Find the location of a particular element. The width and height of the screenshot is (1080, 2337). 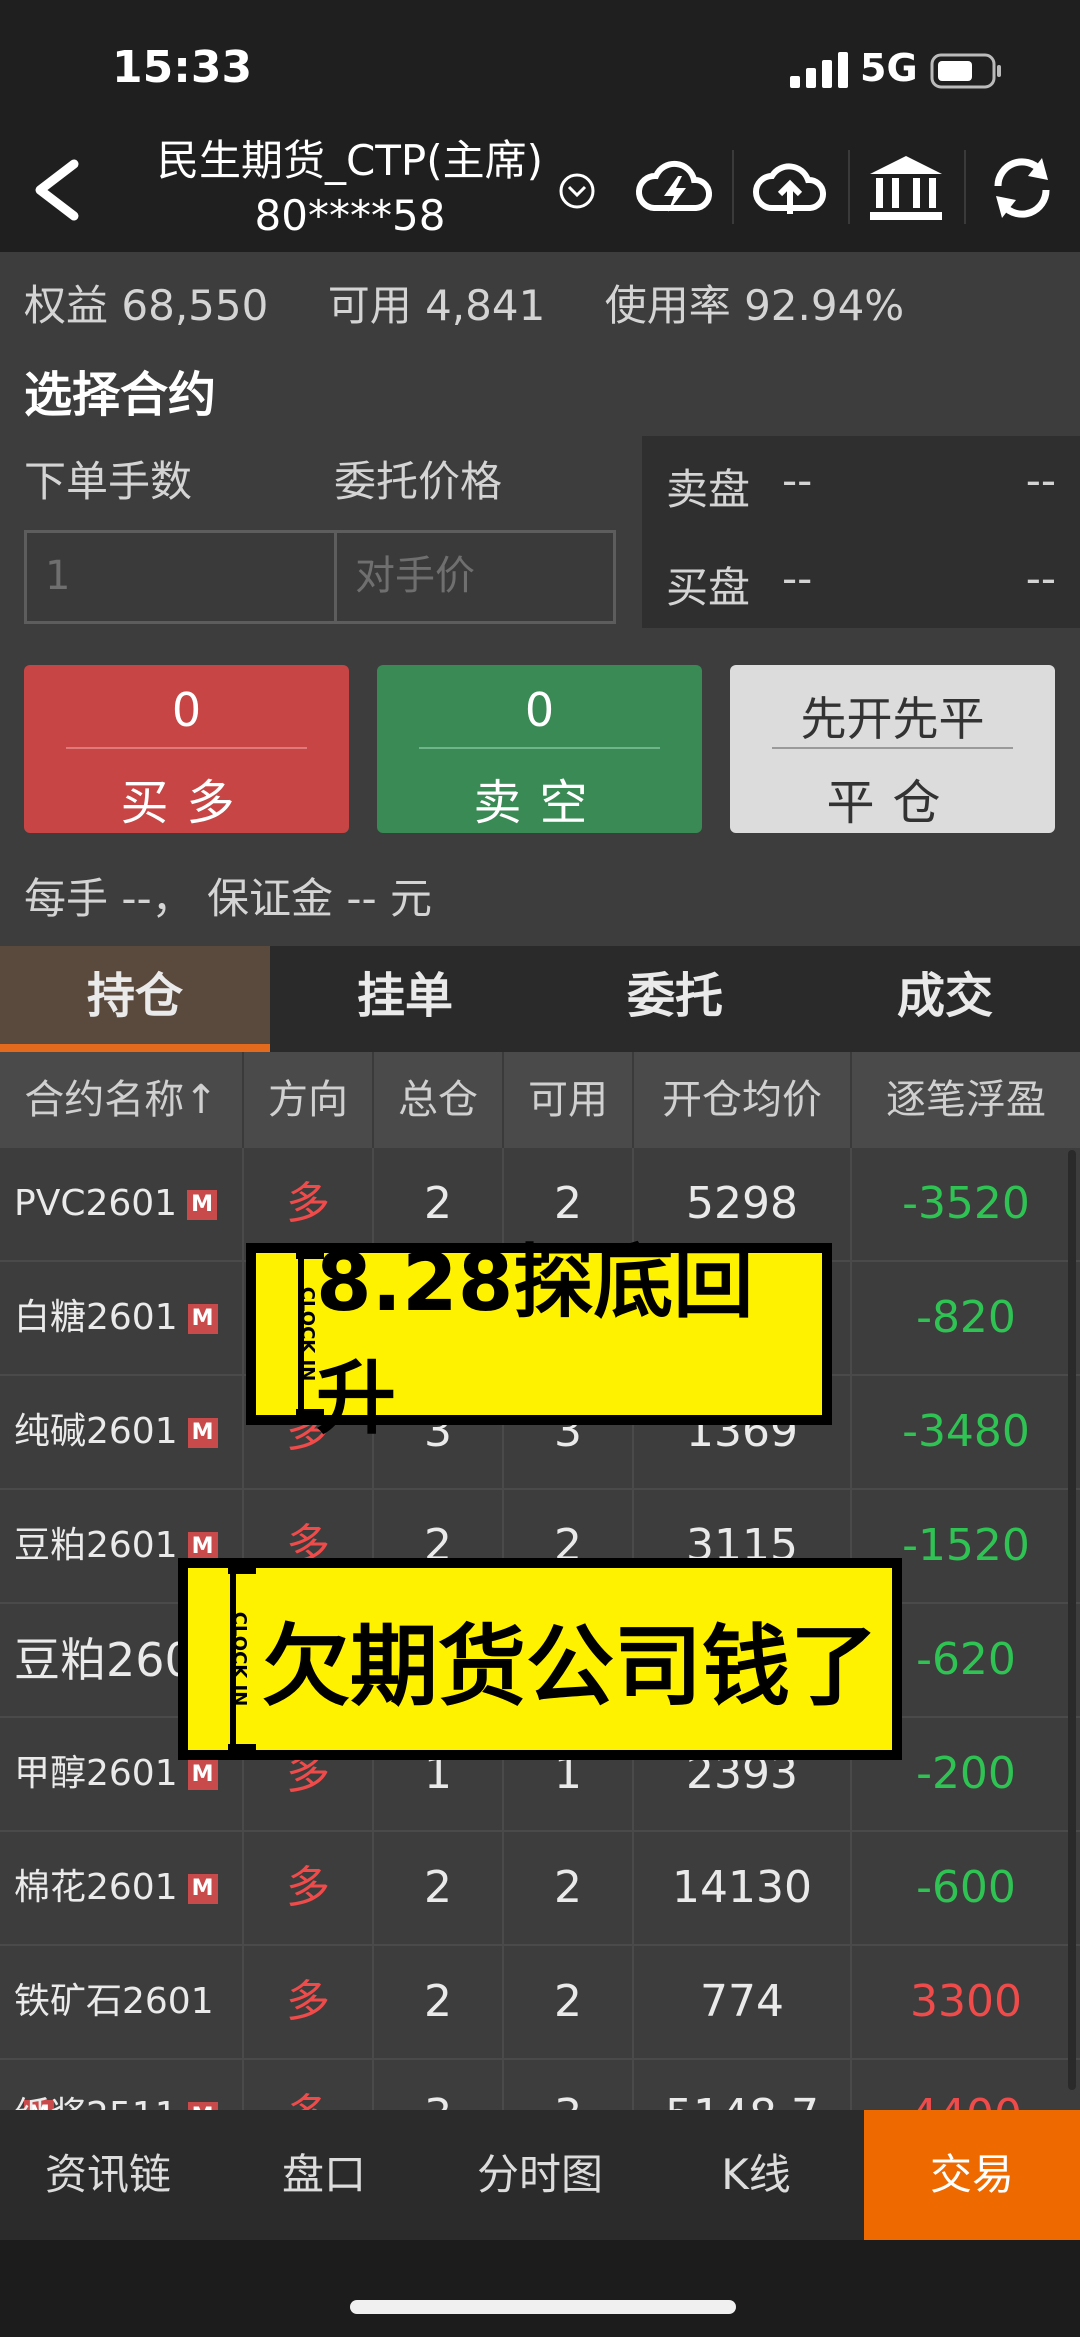

network-type: 5G is located at coordinates (889, 68).